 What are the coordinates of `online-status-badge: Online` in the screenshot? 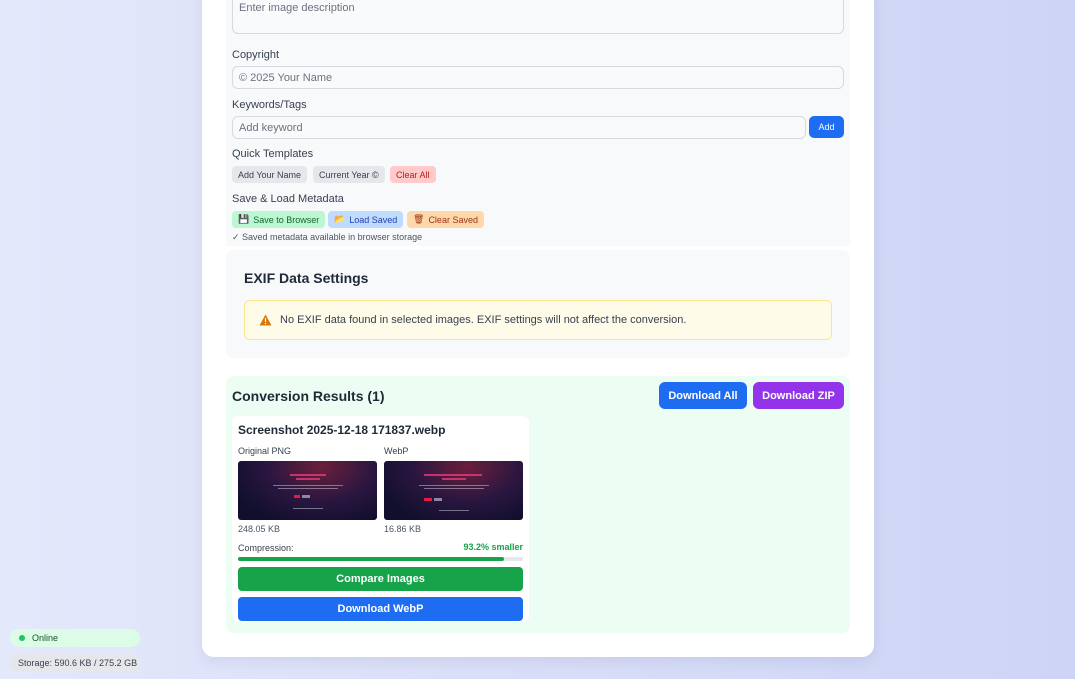 It's located at (75, 638).